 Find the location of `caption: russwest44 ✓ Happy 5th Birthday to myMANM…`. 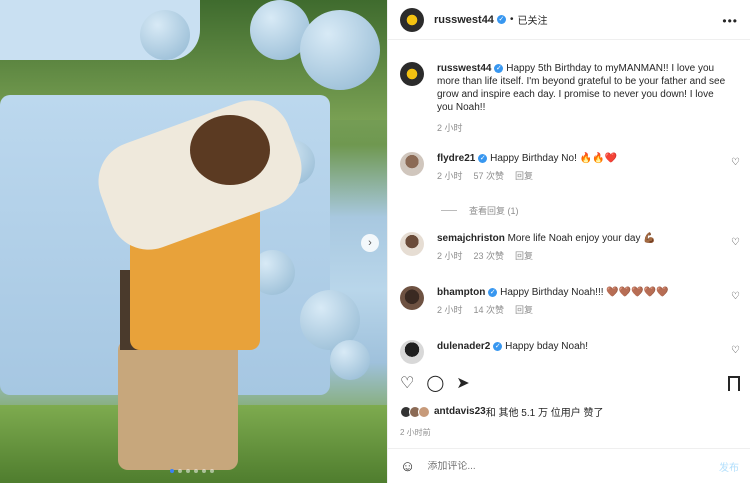

caption: russwest44 ✓ Happy 5th Birthday to myMANM… is located at coordinates (570, 102).